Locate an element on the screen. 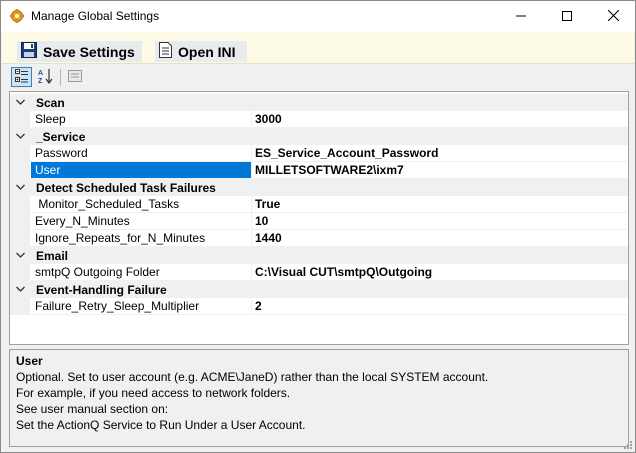 The height and width of the screenshot is (453, 636). gear-icon is located at coordinates (17, 16).